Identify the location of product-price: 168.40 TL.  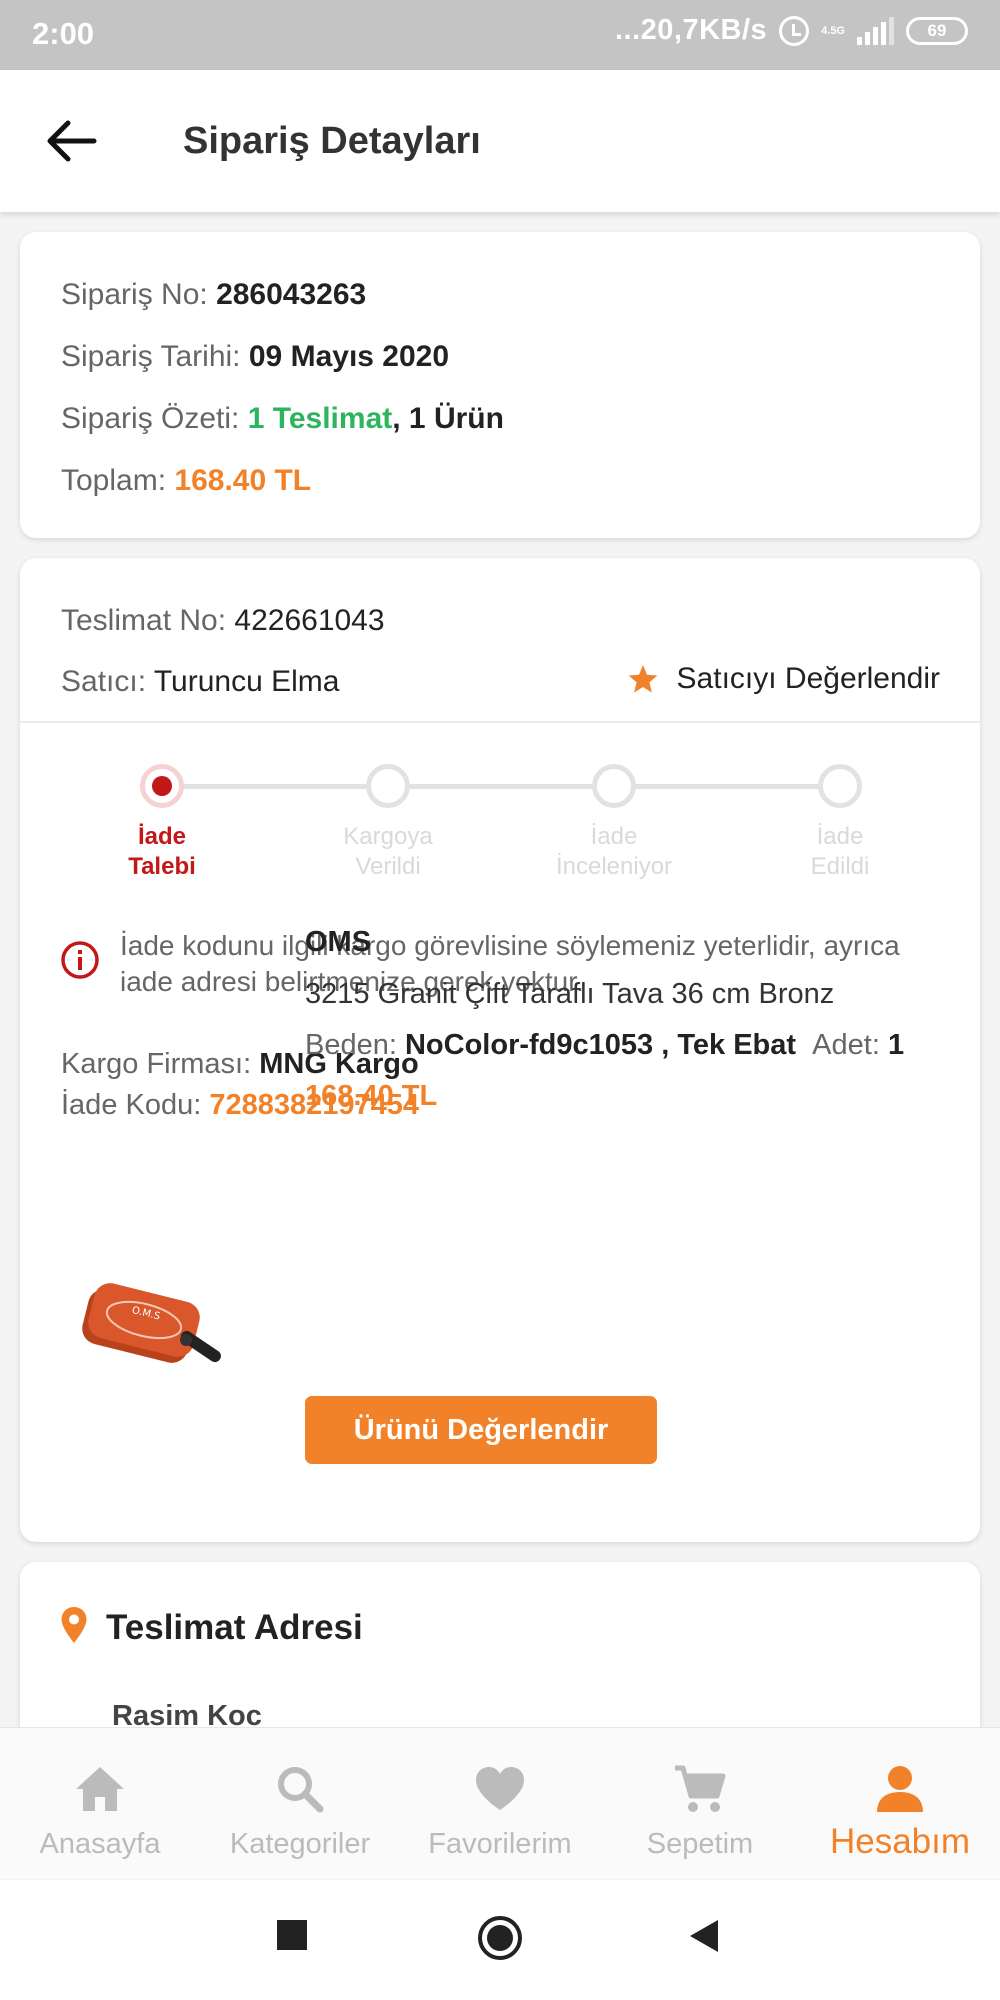
(371, 1096).